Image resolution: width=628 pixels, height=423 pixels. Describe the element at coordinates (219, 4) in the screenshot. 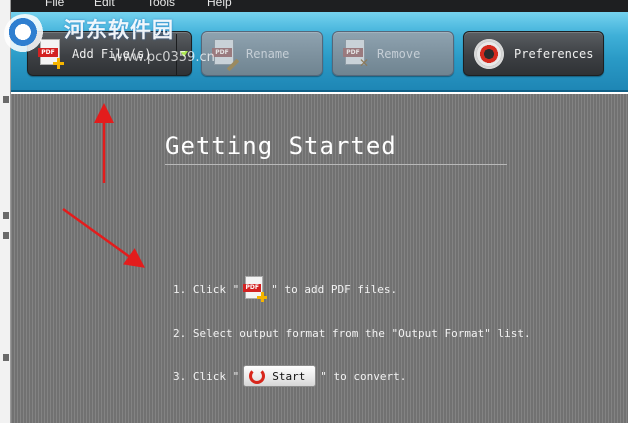

I see `menu-help: Help` at that location.